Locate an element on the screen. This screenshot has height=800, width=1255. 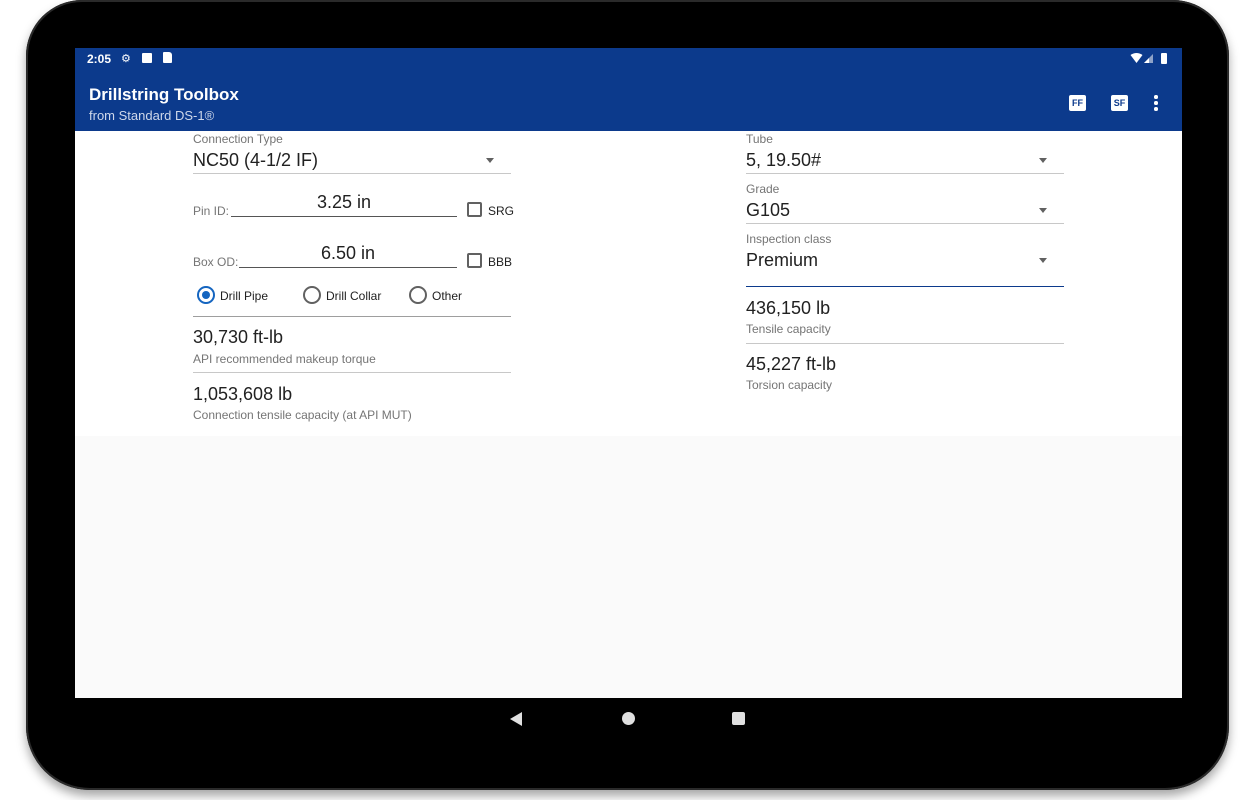
radio-drill-collar is located at coordinates (312, 295).